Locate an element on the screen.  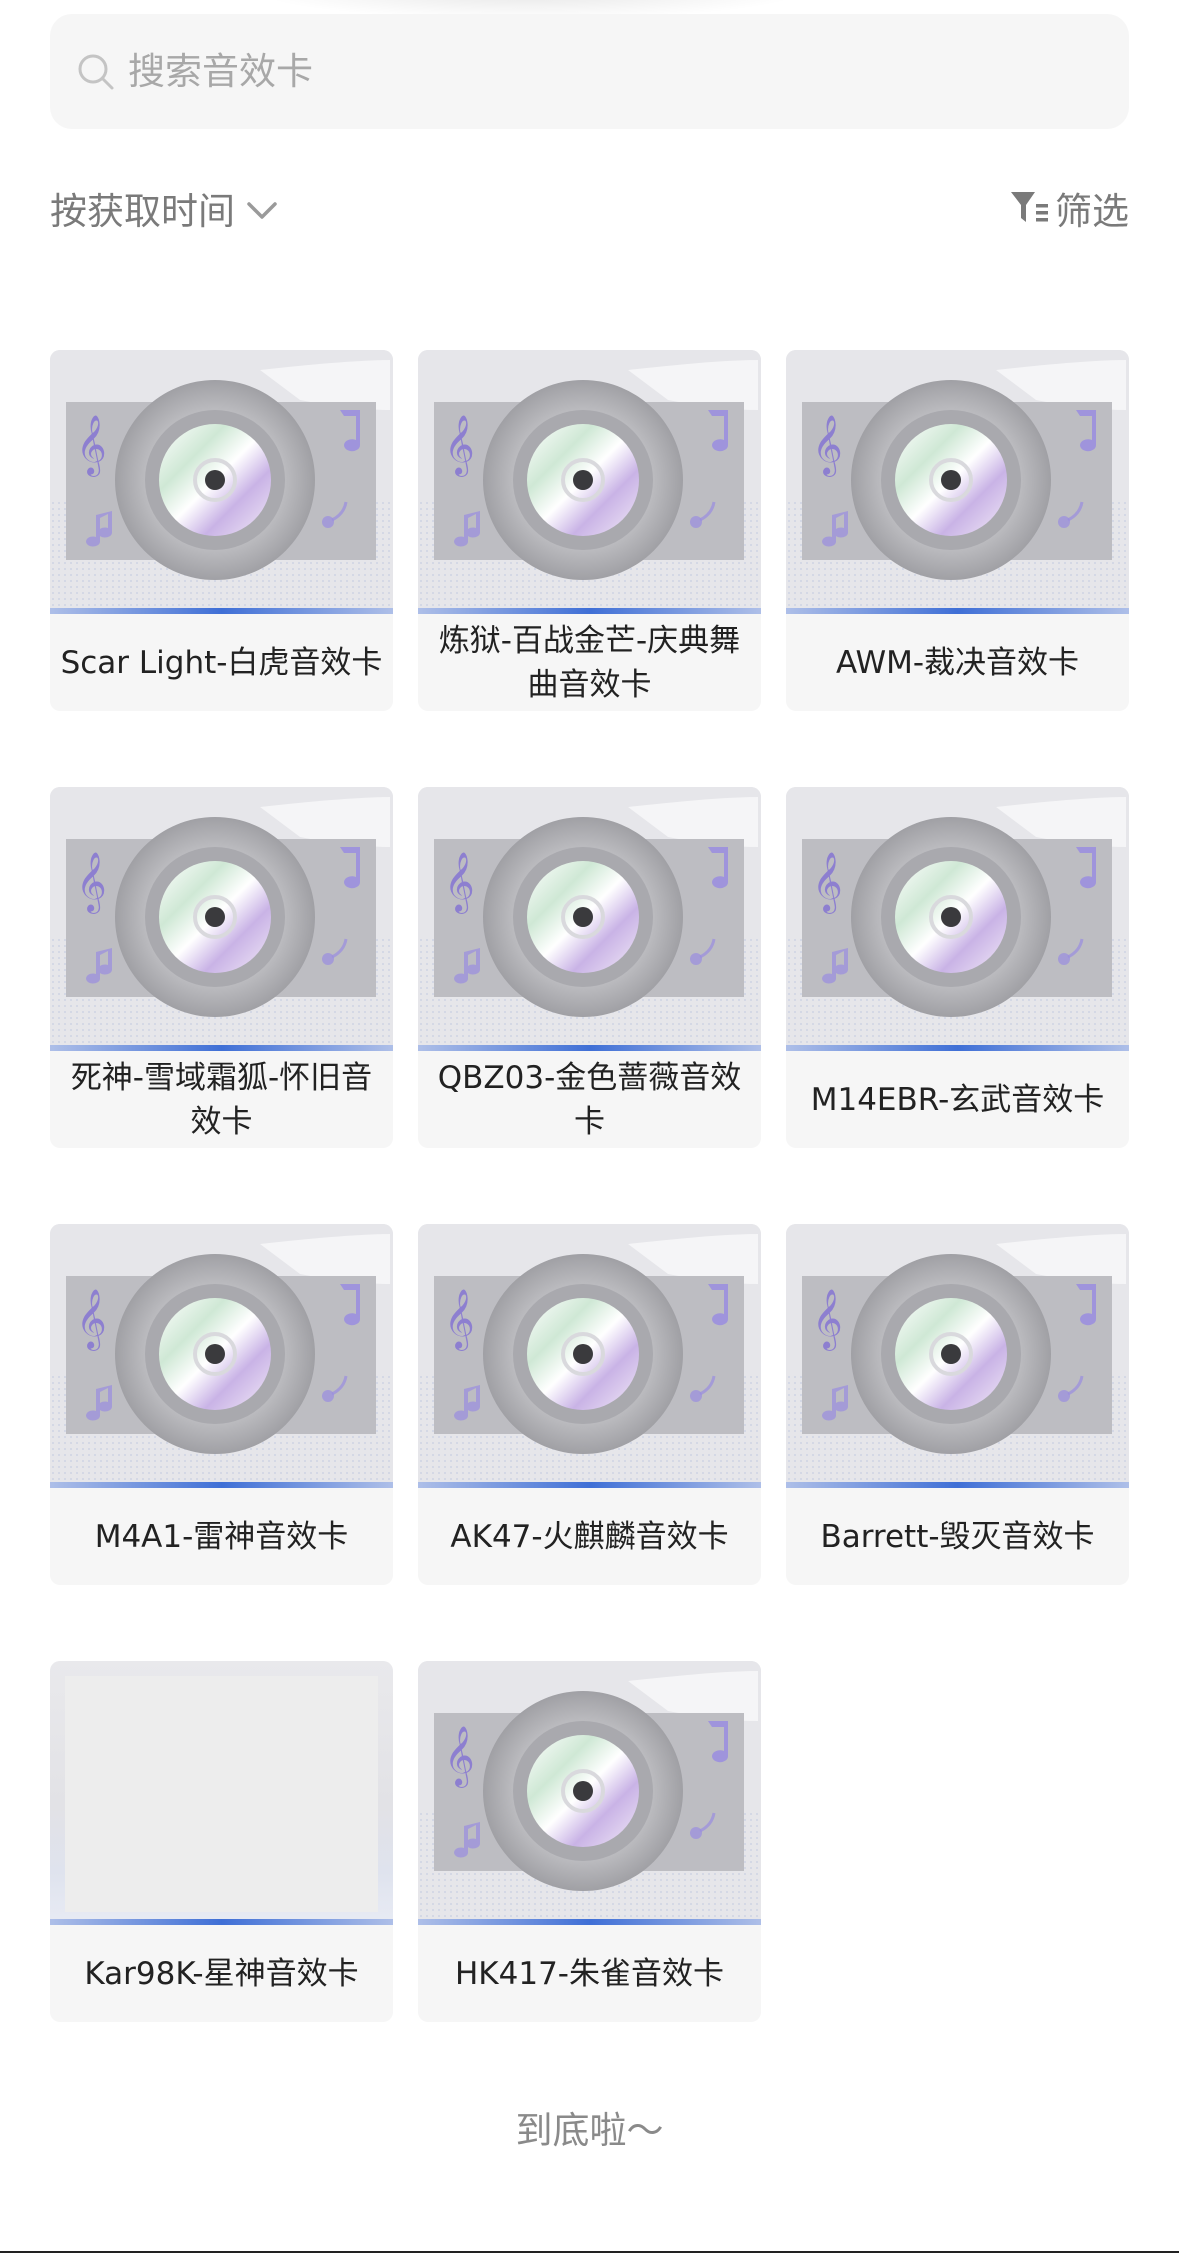
sound-card: 𝄞 Scar Light-白虎音效卡 is located at coordinates (221, 530).